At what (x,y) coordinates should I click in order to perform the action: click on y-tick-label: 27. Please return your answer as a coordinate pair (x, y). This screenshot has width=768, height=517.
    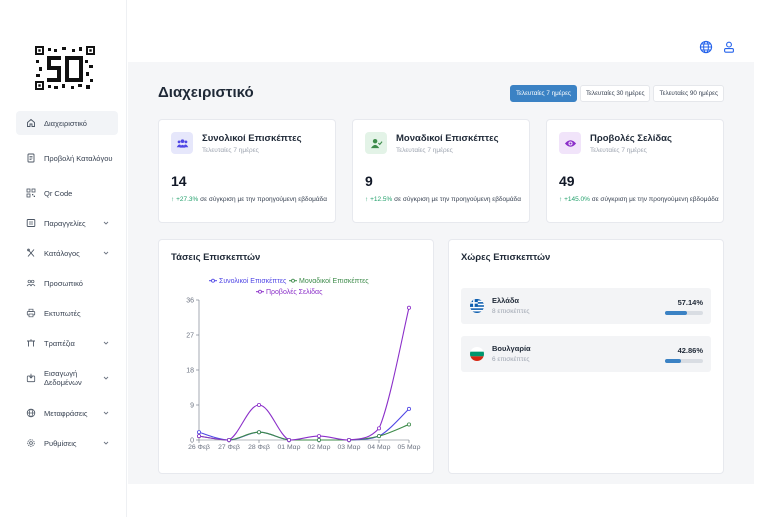
    Looking at the image, I should click on (190, 336).